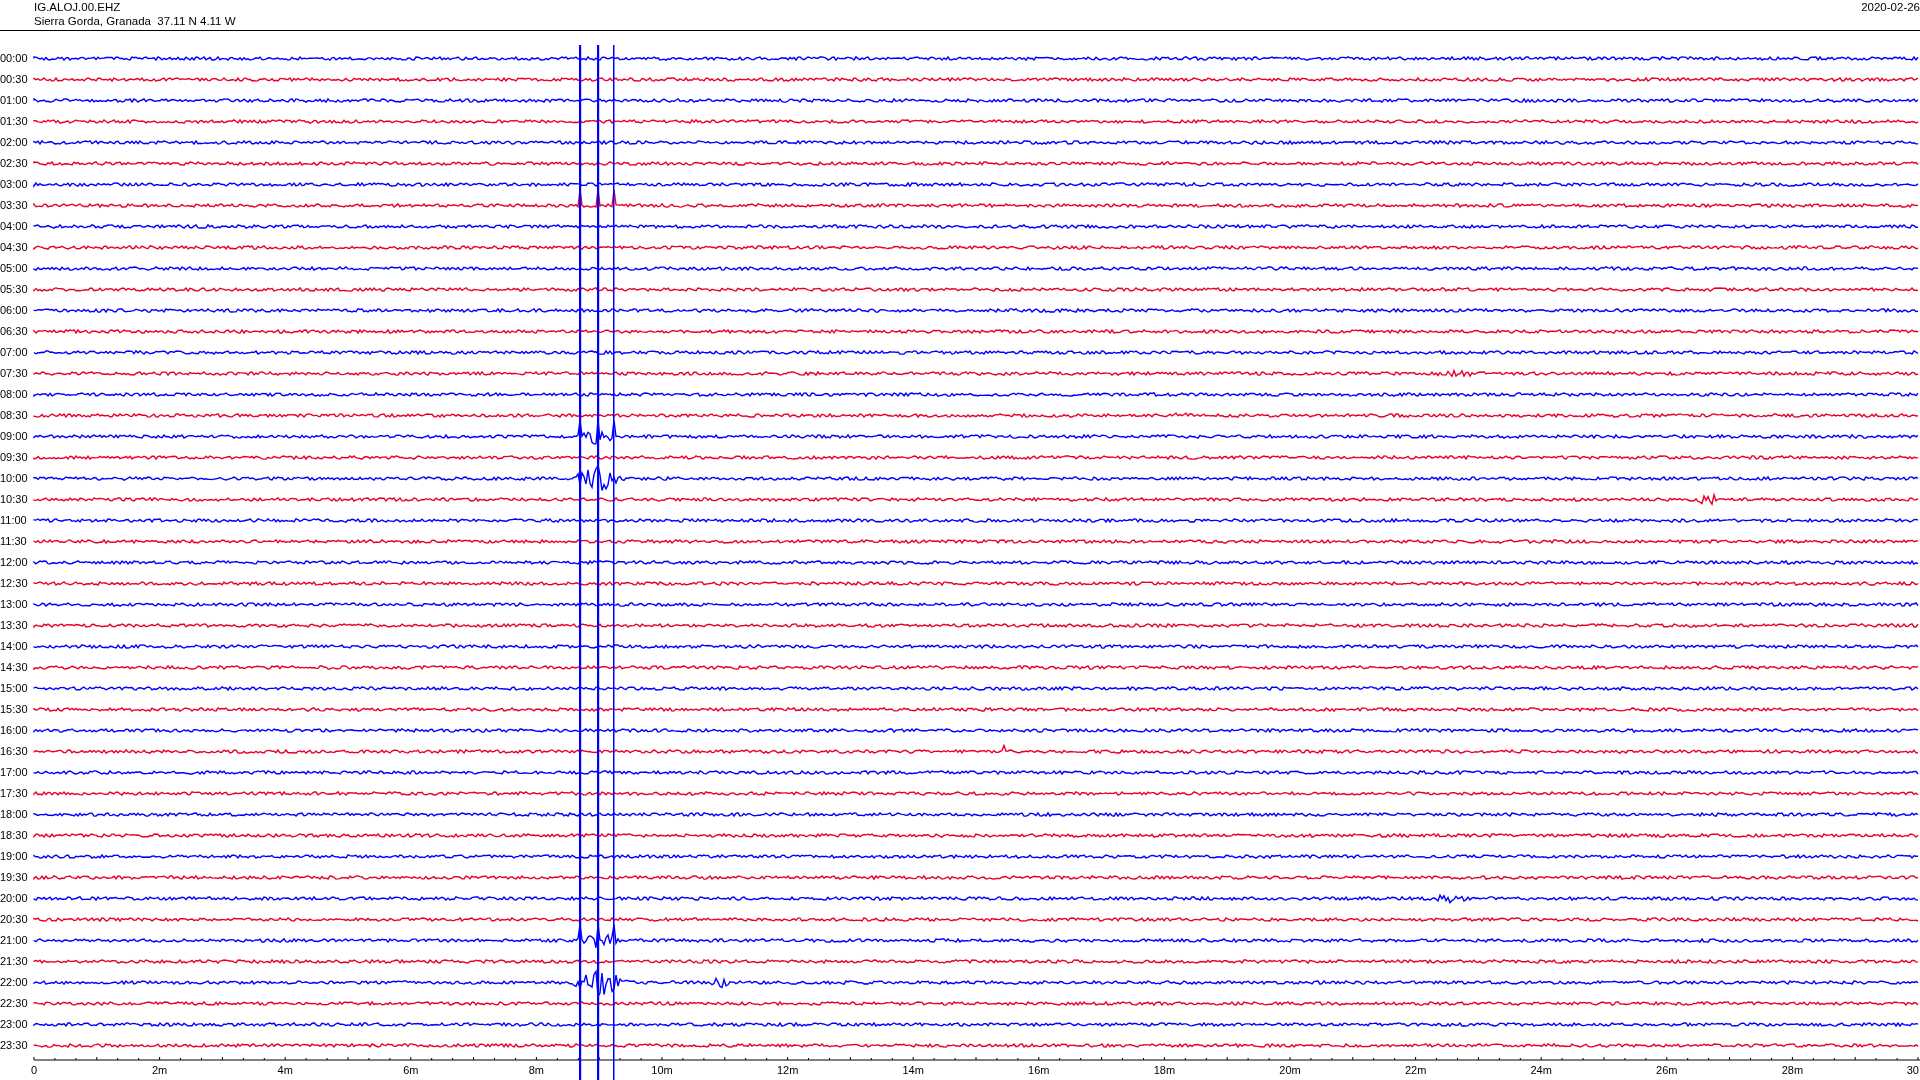 This screenshot has width=1920, height=1080. What do you see at coordinates (913, 1070) in the screenshot?
I see `axis-label: 14m` at bounding box center [913, 1070].